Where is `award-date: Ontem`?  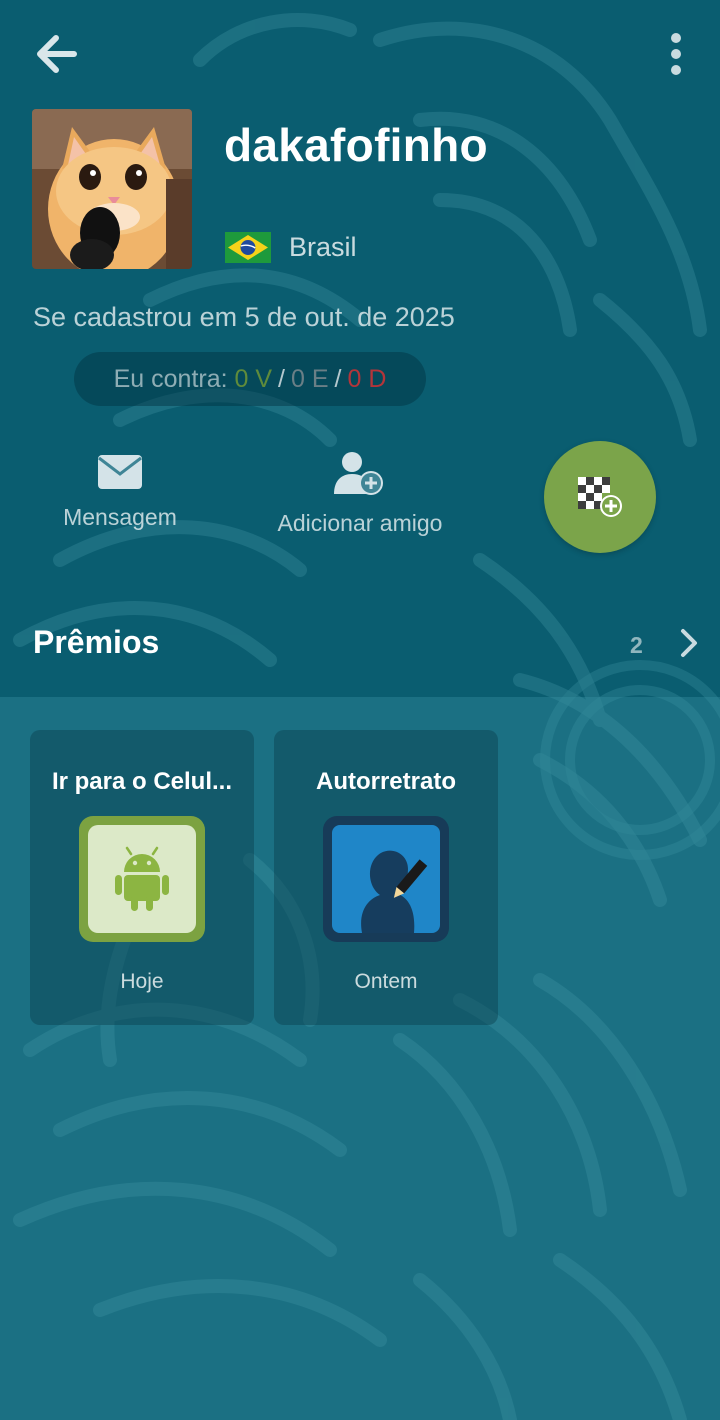 award-date: Ontem is located at coordinates (386, 981).